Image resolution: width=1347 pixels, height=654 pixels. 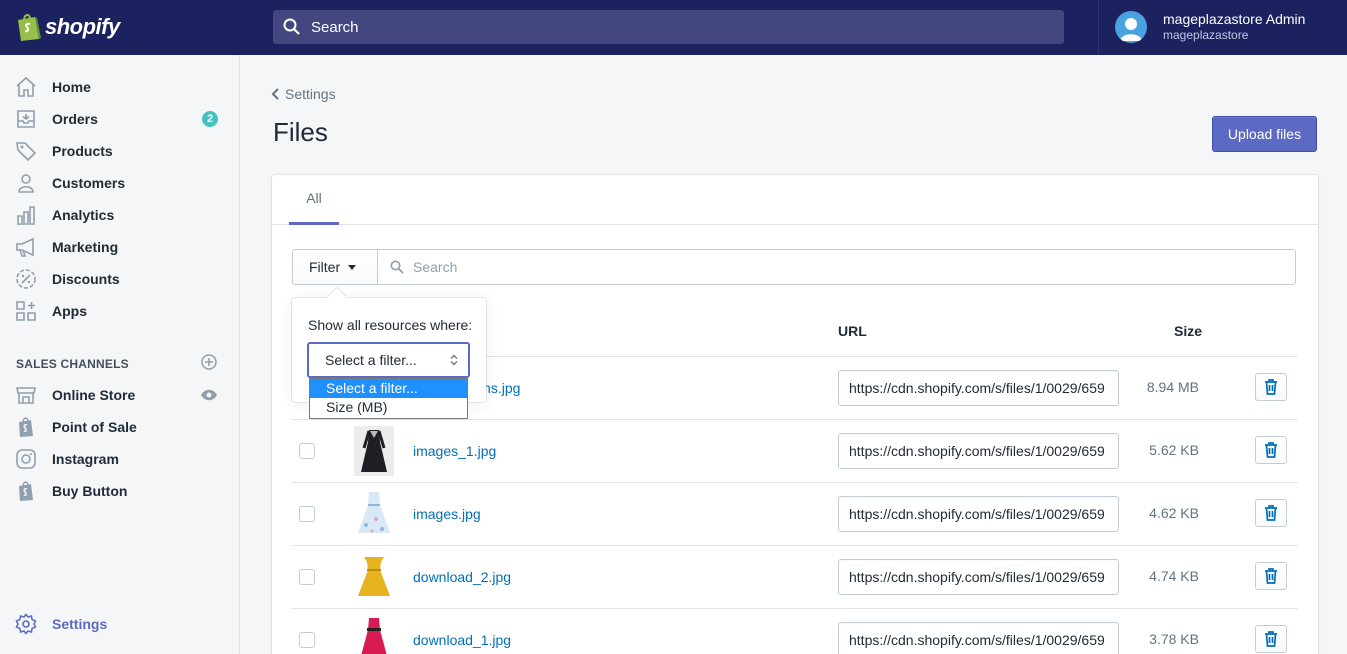 I want to click on breadcrumb: Settings, so click(x=303, y=94).